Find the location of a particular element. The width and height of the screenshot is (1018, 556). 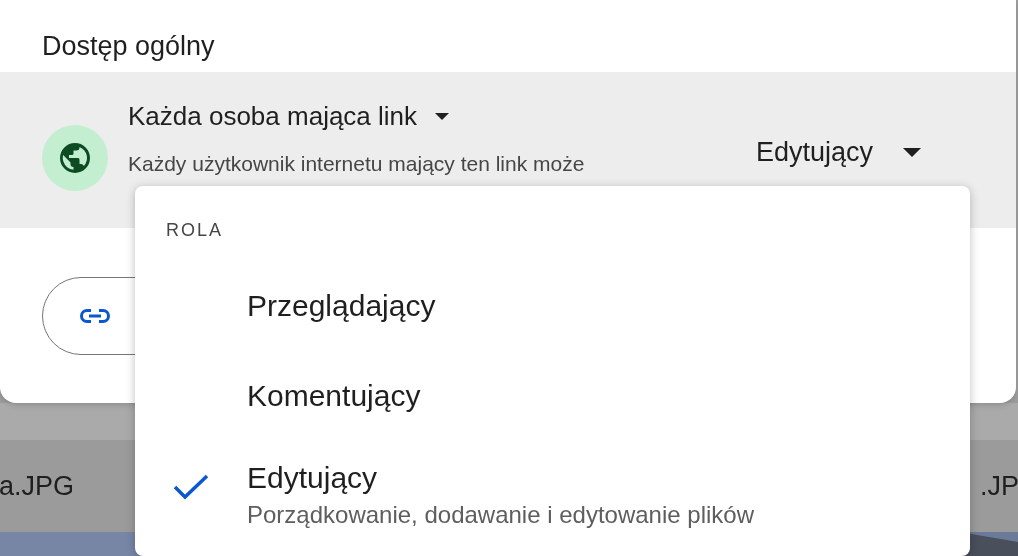

access-description: Każdy użytkownik internetu mający ten link może is located at coordinates (356, 164).